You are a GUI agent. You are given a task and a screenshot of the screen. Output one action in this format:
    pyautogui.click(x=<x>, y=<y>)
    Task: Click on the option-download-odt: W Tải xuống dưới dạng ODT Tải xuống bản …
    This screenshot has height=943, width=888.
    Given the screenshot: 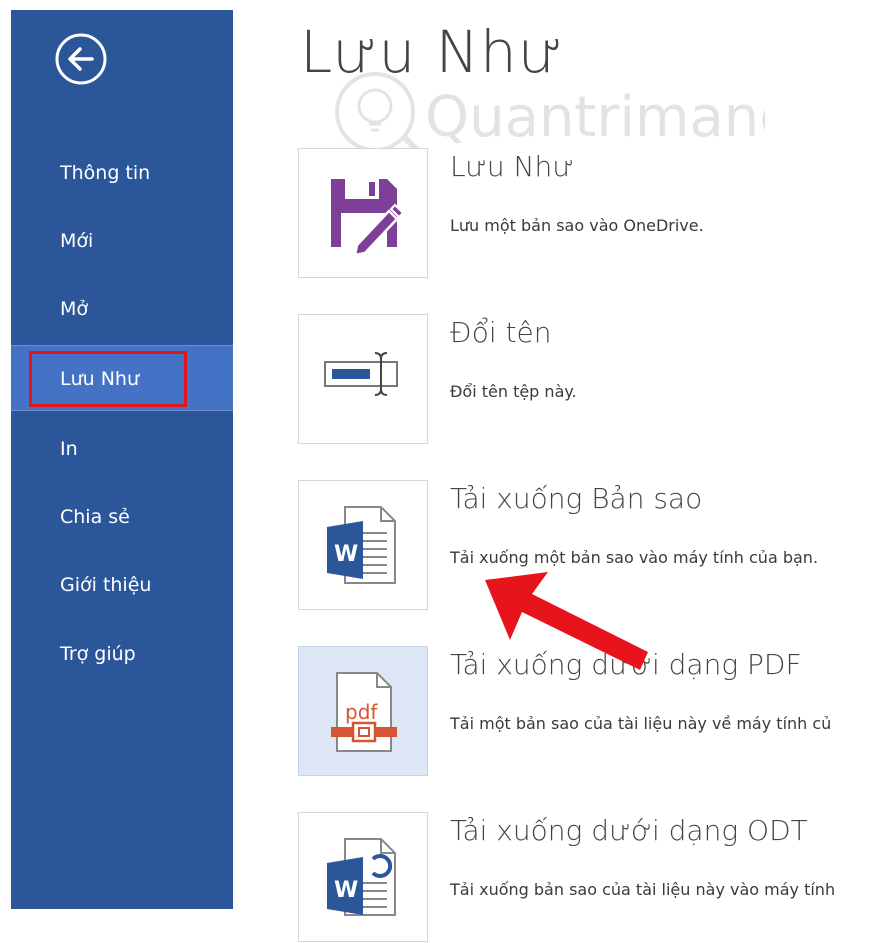 What is the action you would take?
    pyautogui.click(x=593, y=877)
    